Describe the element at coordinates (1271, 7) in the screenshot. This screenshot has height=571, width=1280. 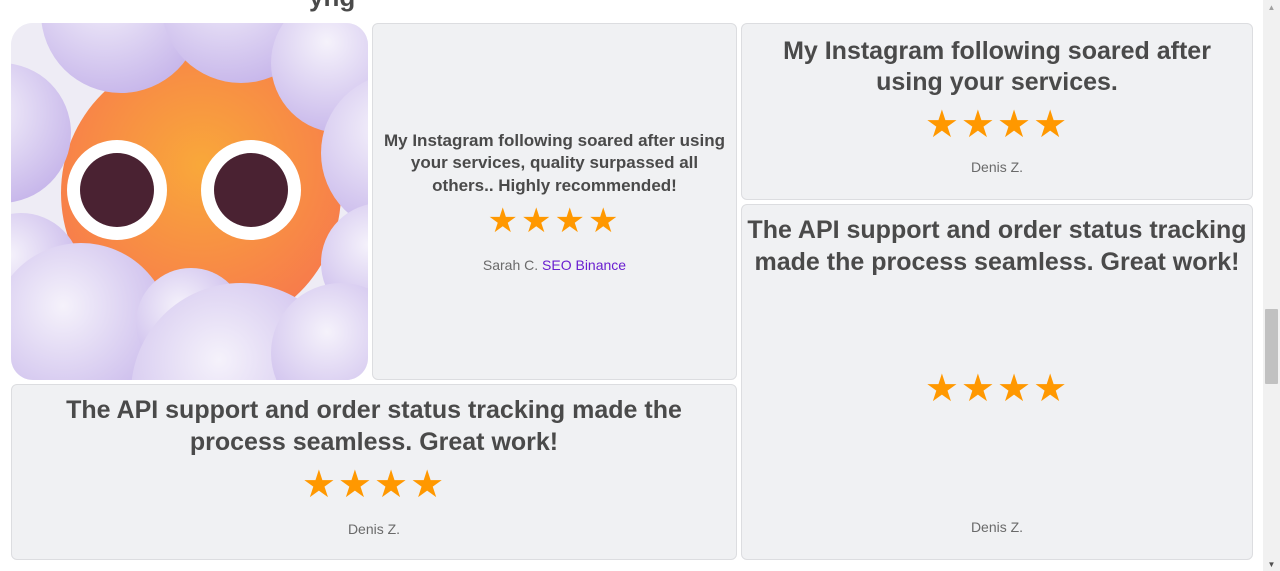
I see `scroll-up-icon: ▲` at that location.